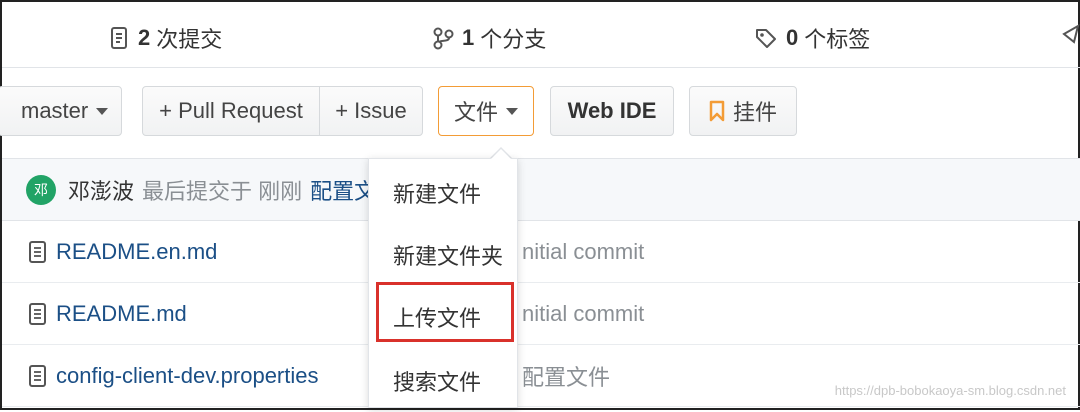  What do you see at coordinates (443, 38) in the screenshot?
I see `branch-icon` at bounding box center [443, 38].